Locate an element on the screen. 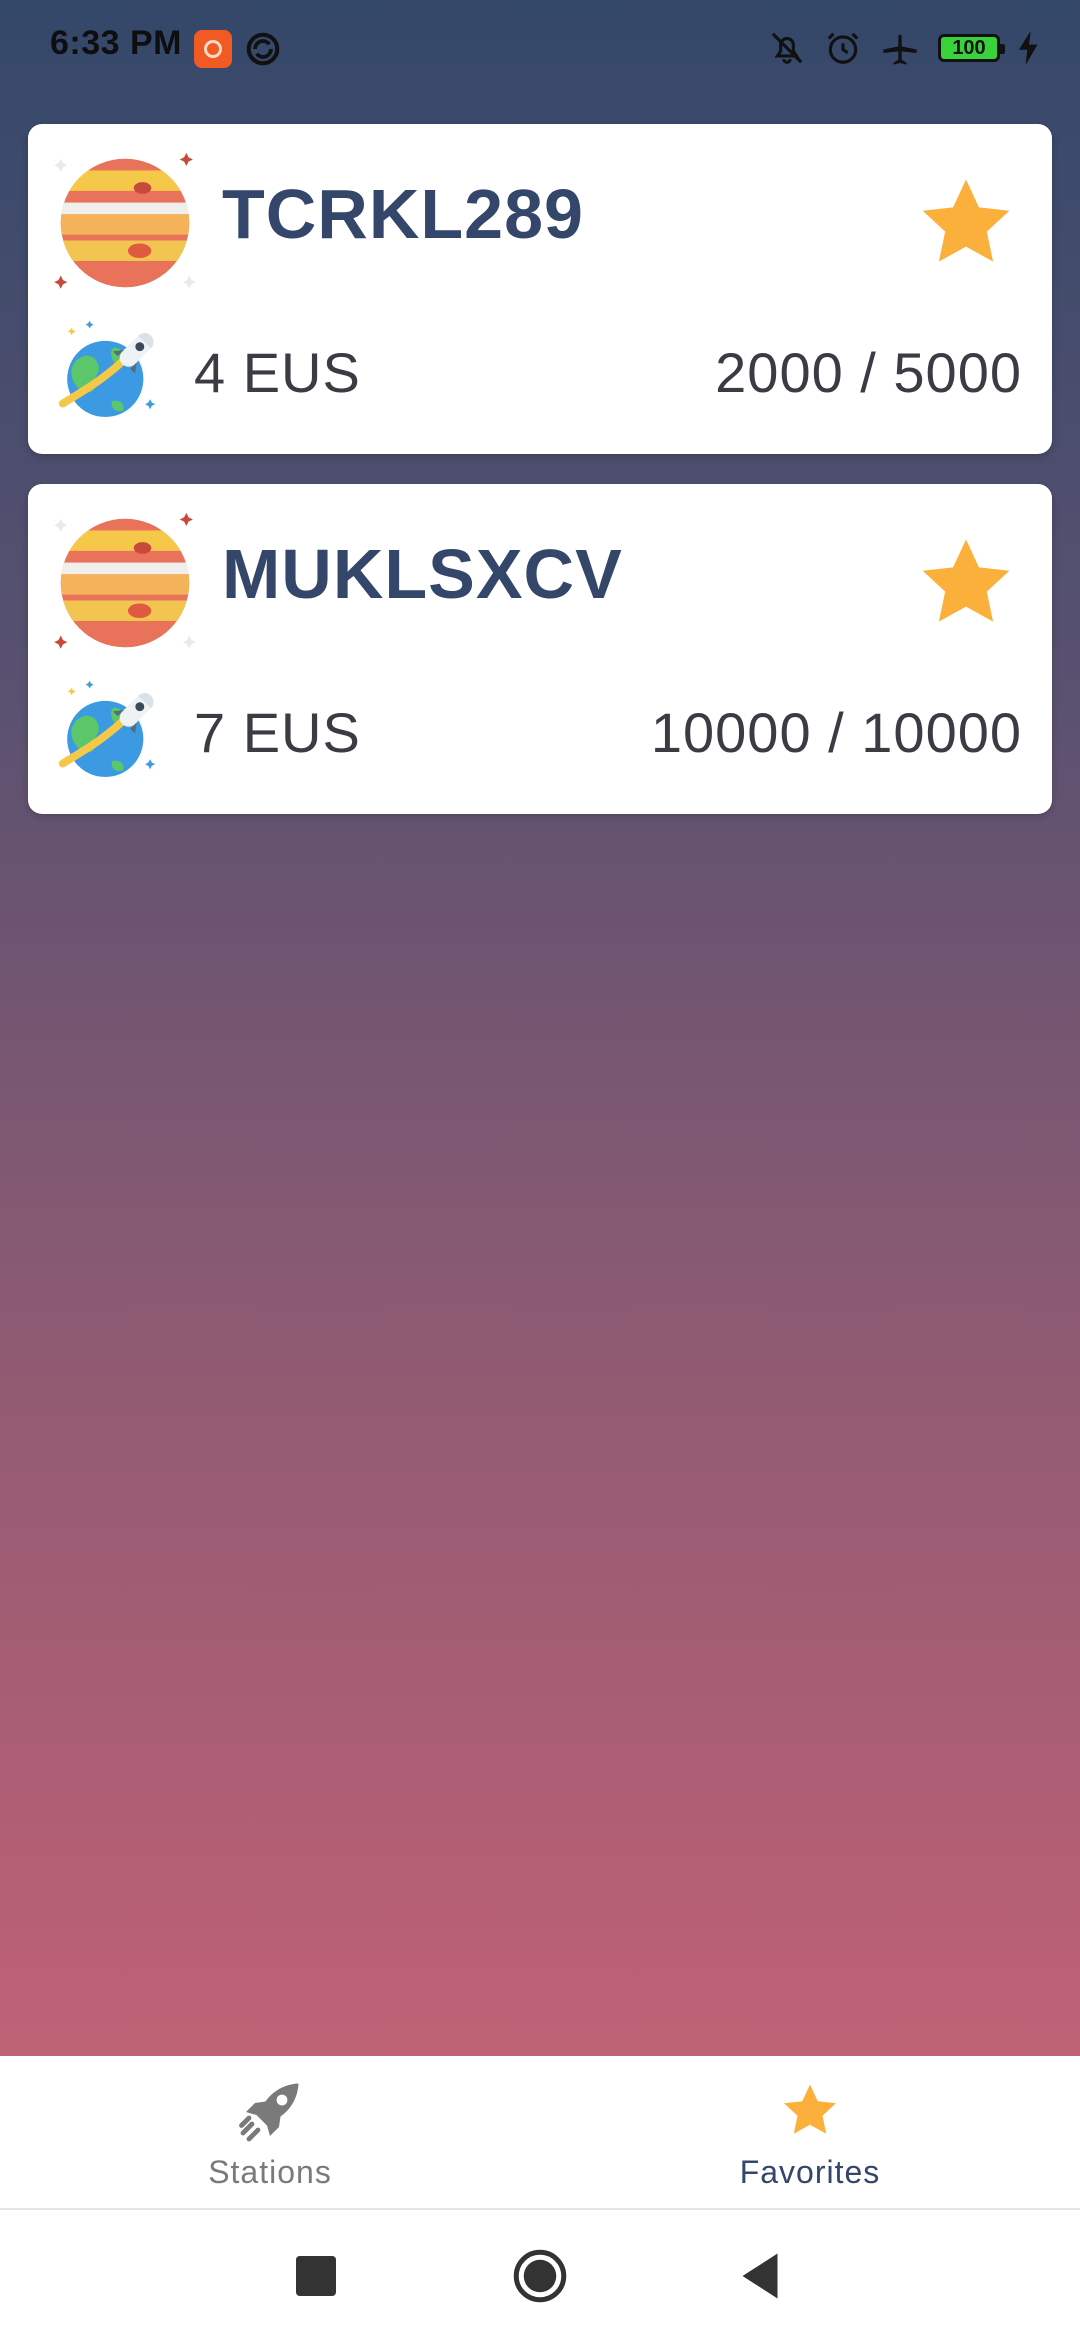 This screenshot has width=1080, height=2340. station-name: TCRKL289 is located at coordinates (403, 214).